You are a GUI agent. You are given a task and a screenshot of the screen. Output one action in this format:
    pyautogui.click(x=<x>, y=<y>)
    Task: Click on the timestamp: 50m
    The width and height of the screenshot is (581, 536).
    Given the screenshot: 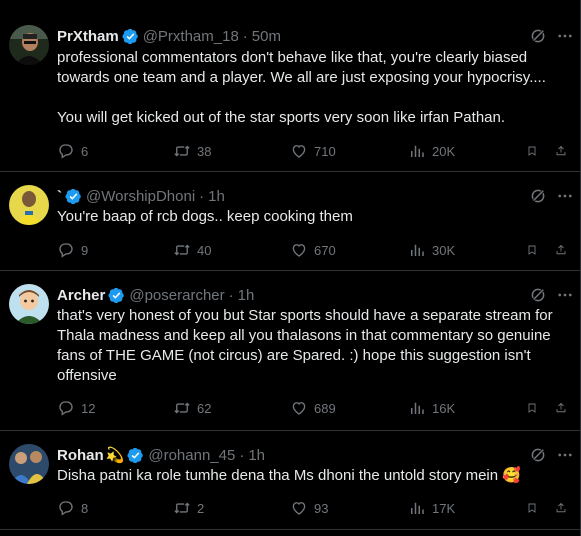 What is the action you would take?
    pyautogui.click(x=266, y=36)
    